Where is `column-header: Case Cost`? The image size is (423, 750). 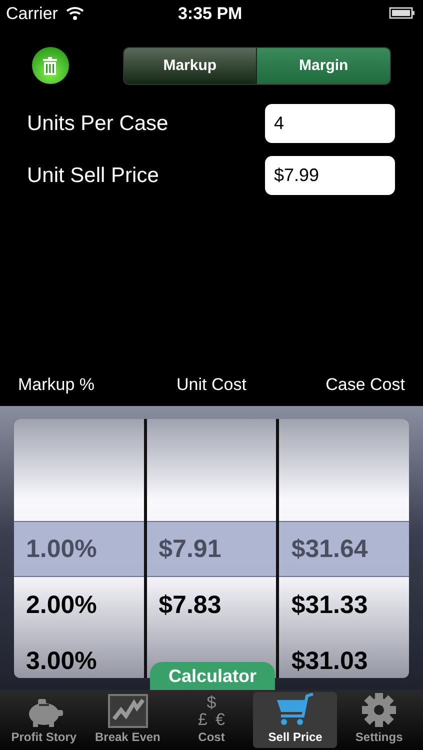 column-header: Case Cost is located at coordinates (365, 385).